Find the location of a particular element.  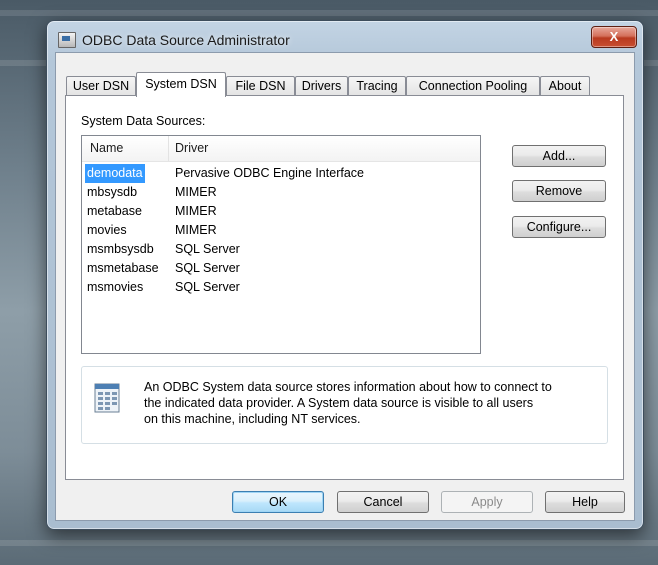

ok-button: OK is located at coordinates (278, 502).